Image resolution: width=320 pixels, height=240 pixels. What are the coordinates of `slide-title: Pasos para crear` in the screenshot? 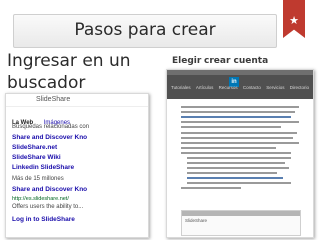 It's located at (145, 30).